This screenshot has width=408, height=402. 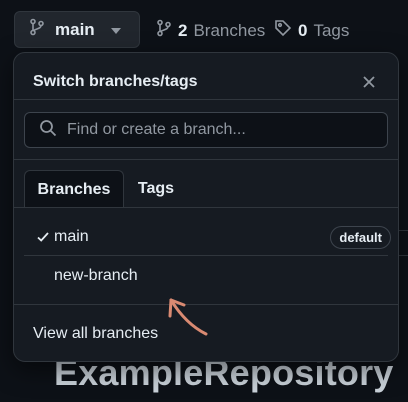 I want to click on search-divider, so click(x=206, y=159).